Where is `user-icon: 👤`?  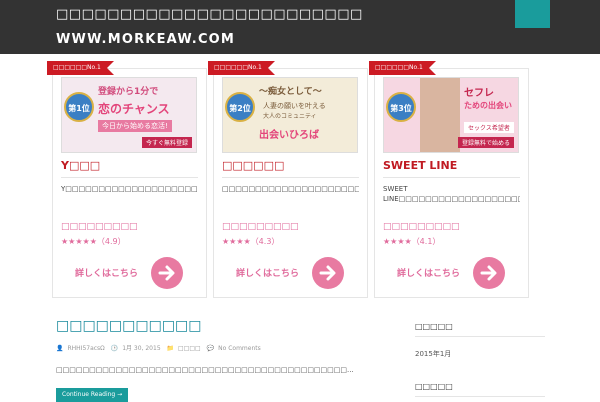
user-icon: 👤 is located at coordinates (60, 348).